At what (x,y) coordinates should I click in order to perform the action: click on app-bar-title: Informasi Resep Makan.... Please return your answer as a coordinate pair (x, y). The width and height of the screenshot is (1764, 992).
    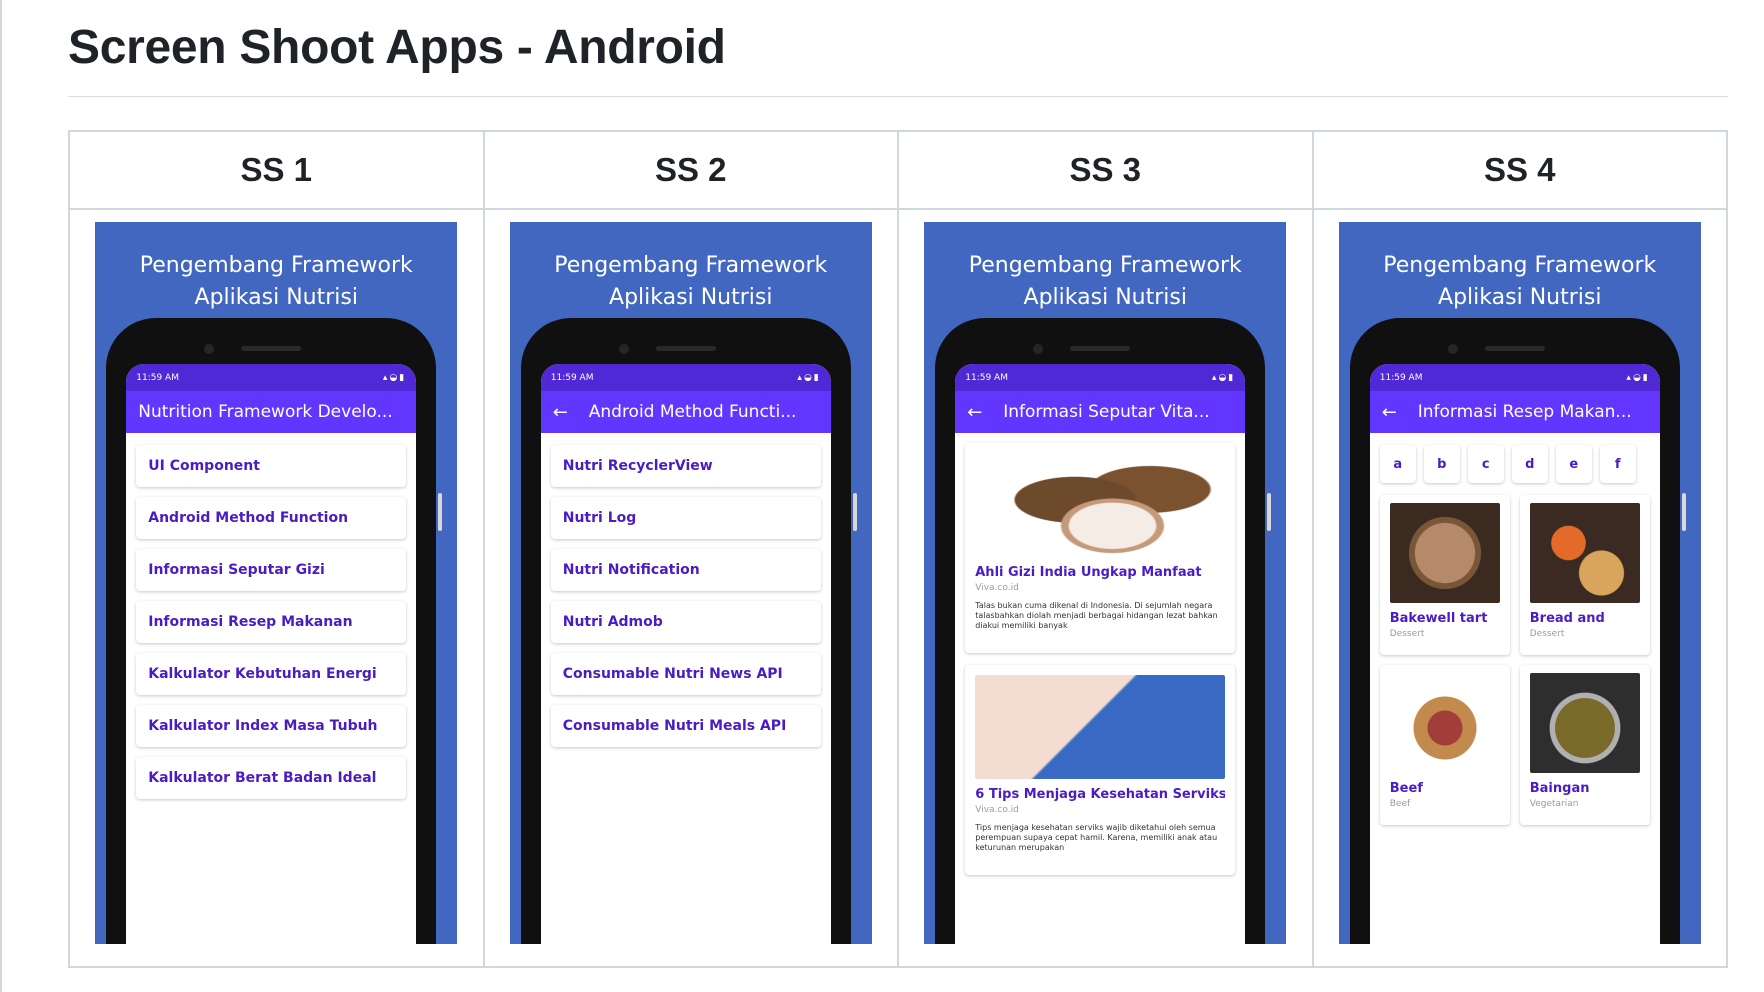
    Looking at the image, I should click on (1524, 412).